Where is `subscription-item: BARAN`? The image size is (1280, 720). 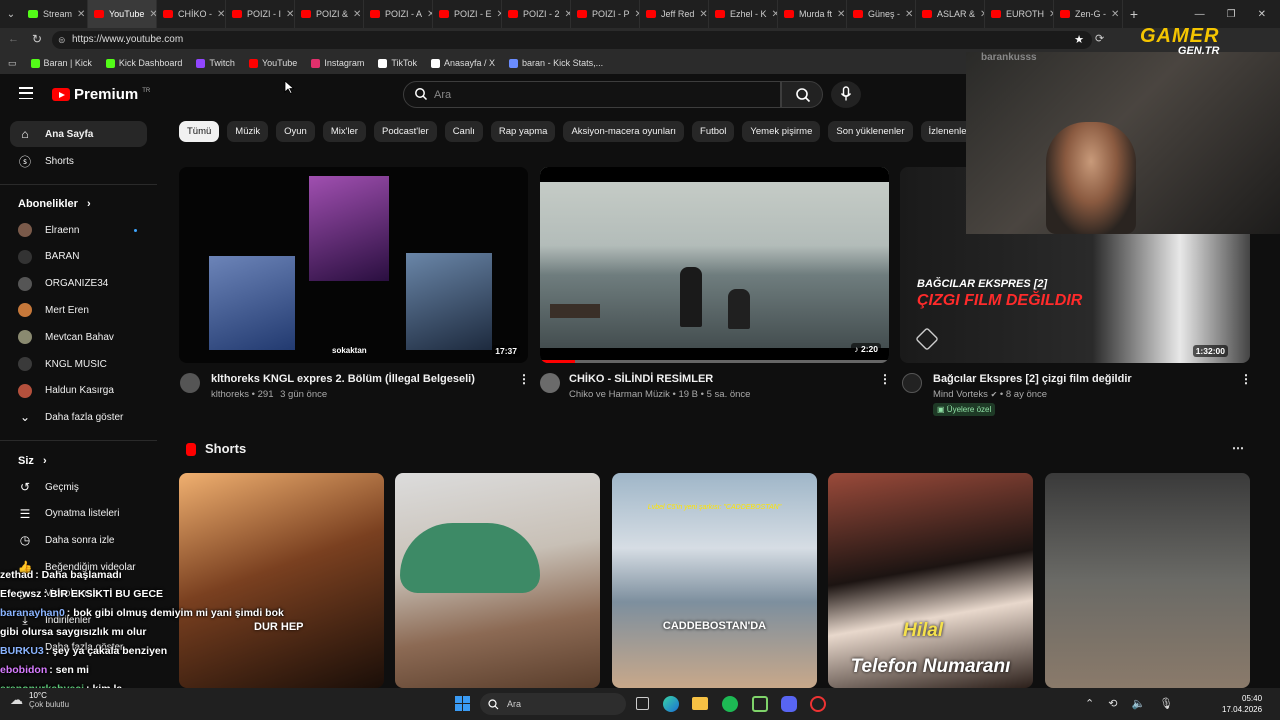
subscription-item: BARAN is located at coordinates (78, 257).